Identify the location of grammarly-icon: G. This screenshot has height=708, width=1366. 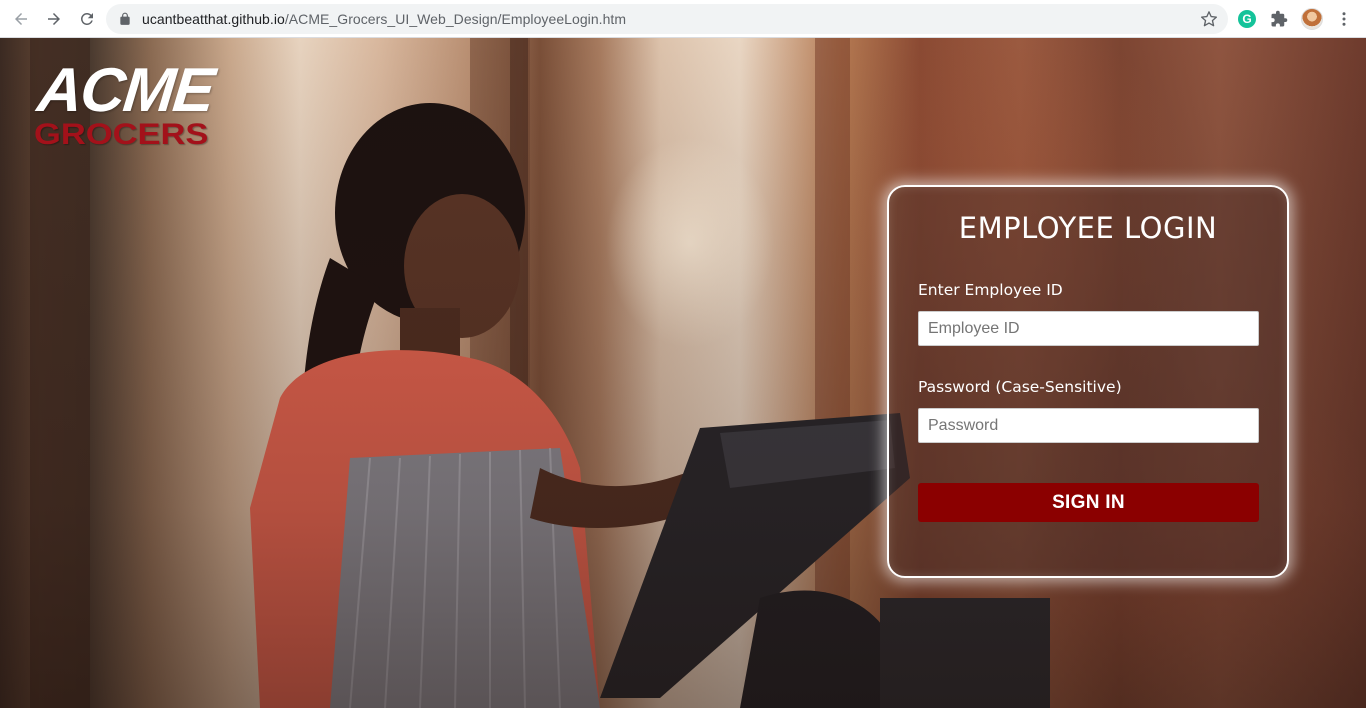
(1247, 19).